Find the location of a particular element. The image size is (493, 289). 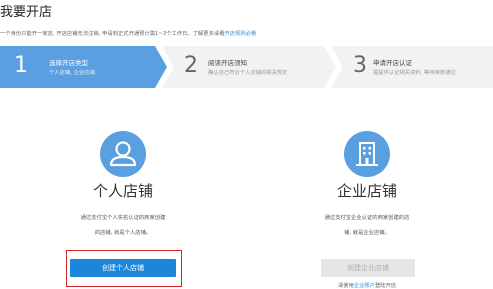

step-2-title: 阅读开店须知 is located at coordinates (227, 63).